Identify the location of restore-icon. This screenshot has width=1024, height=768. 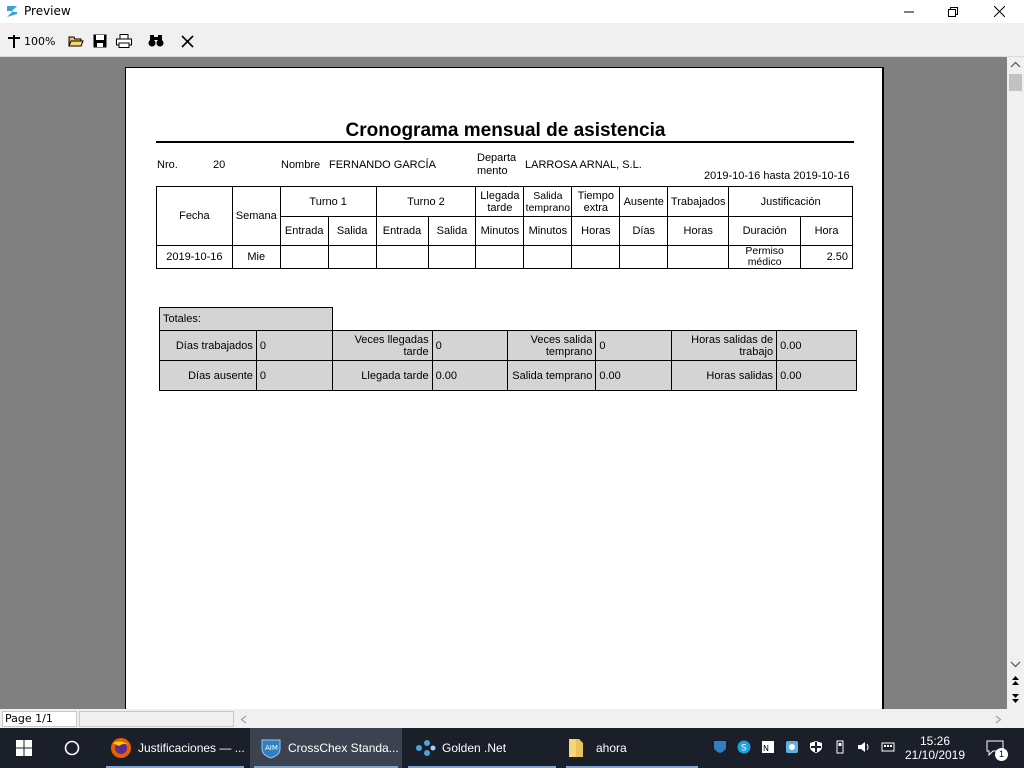
(953, 11).